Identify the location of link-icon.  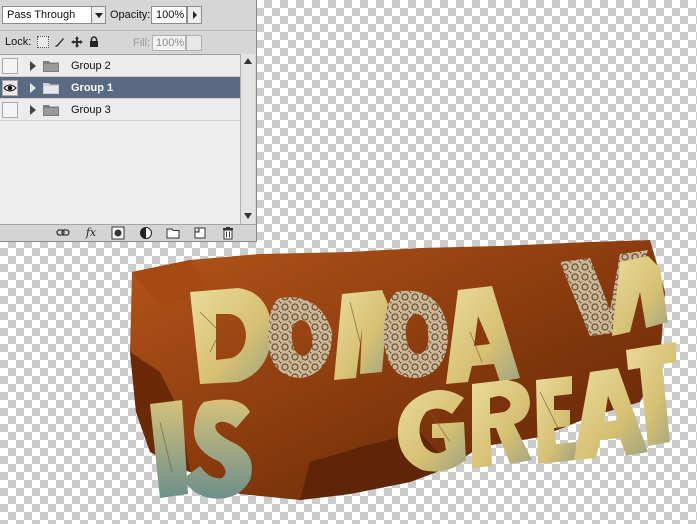
(63, 233).